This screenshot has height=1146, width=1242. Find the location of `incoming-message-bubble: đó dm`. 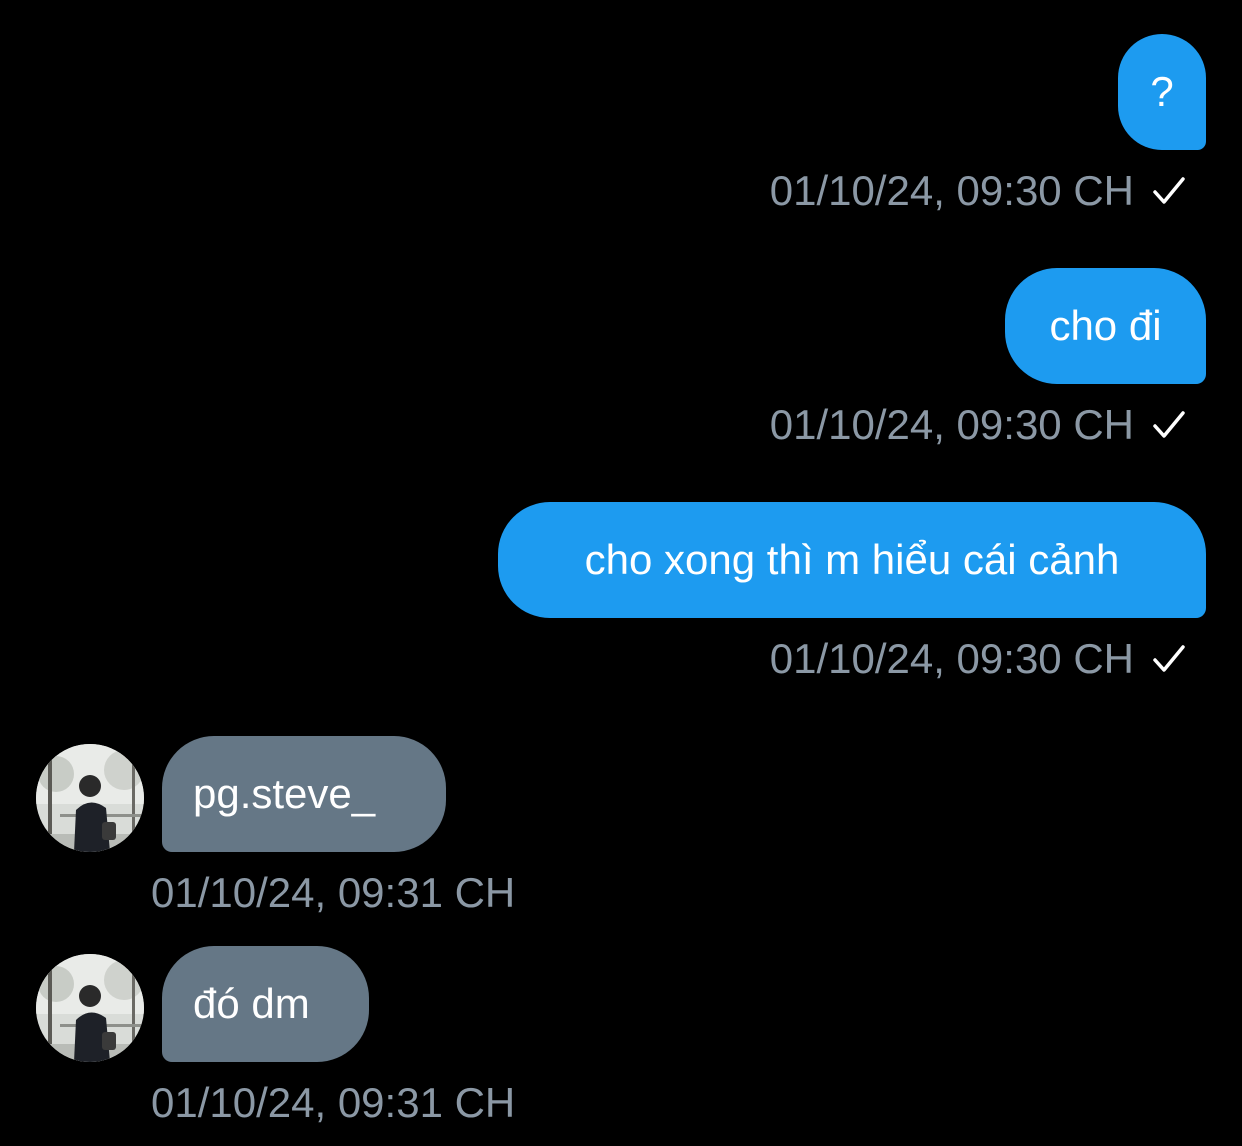

incoming-message-bubble: đó dm is located at coordinates (265, 1004).